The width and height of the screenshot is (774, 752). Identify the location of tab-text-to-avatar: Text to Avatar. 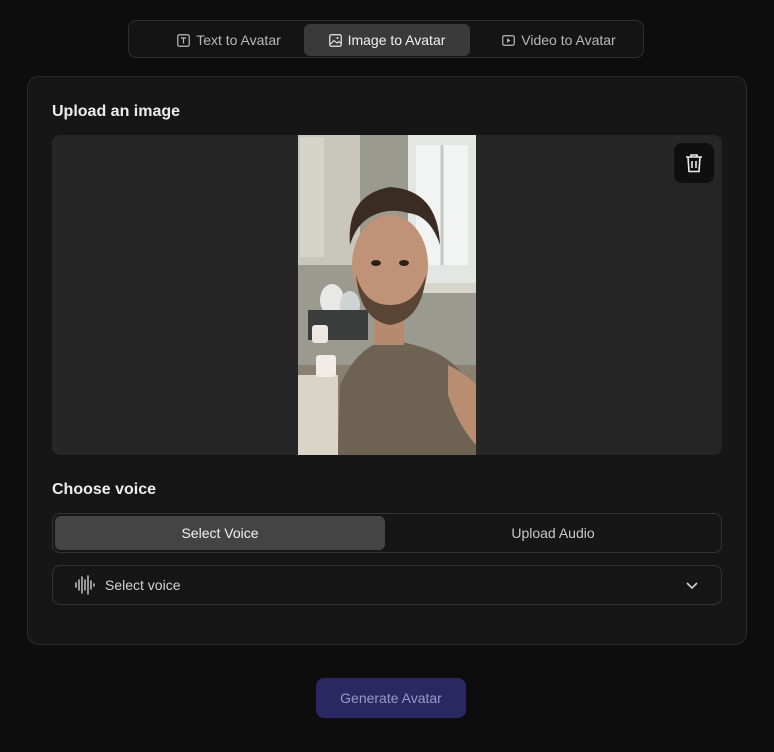
(229, 40).